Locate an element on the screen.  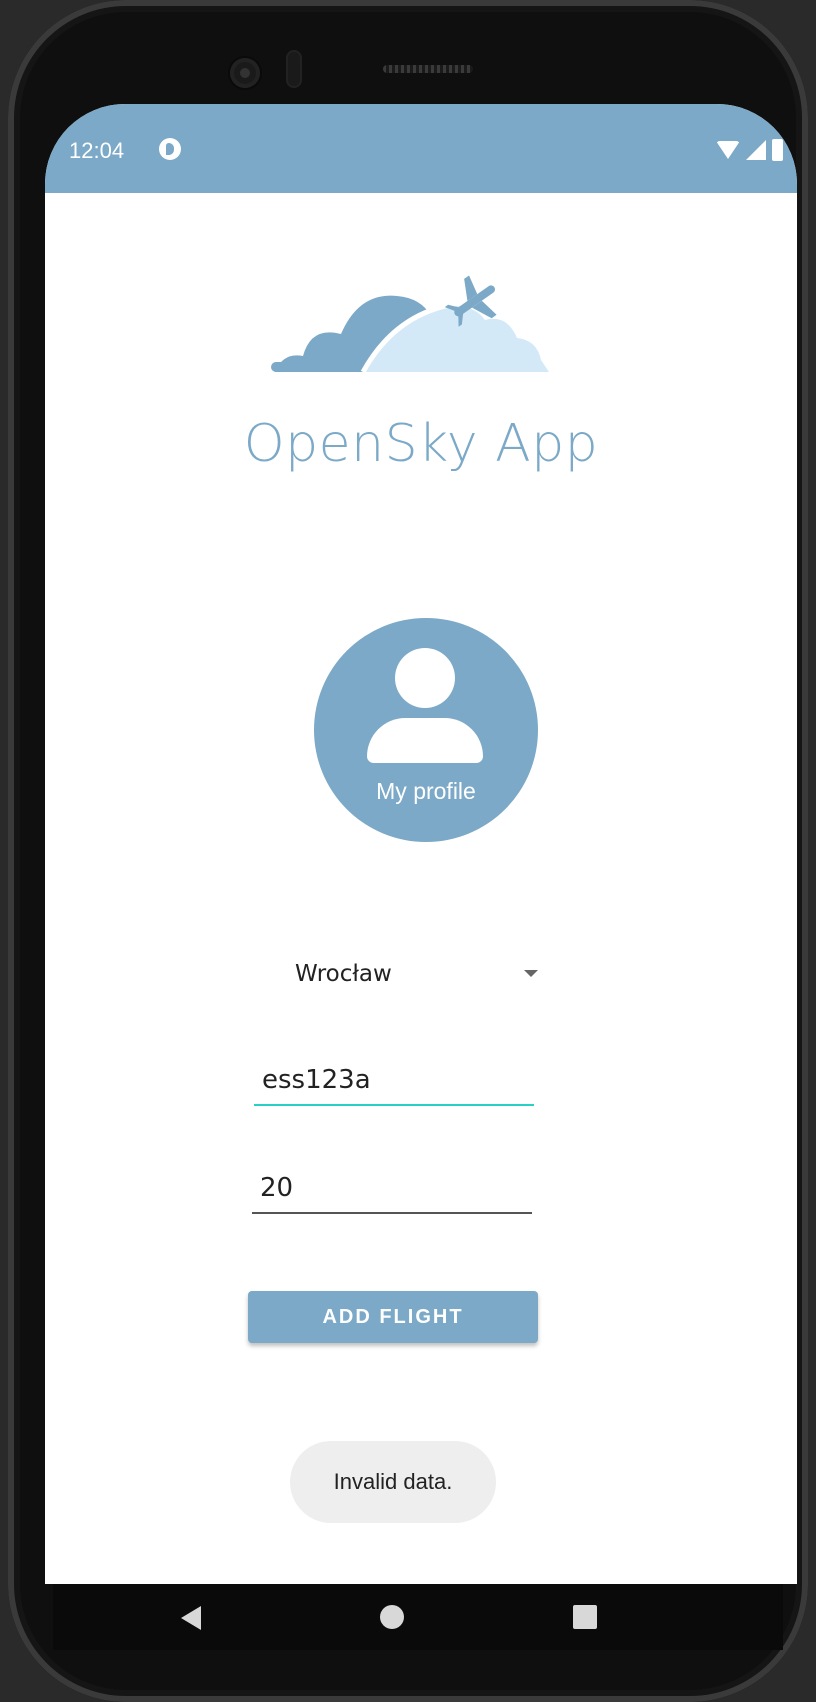
toast-message: Invalid data. is located at coordinates (393, 1482).